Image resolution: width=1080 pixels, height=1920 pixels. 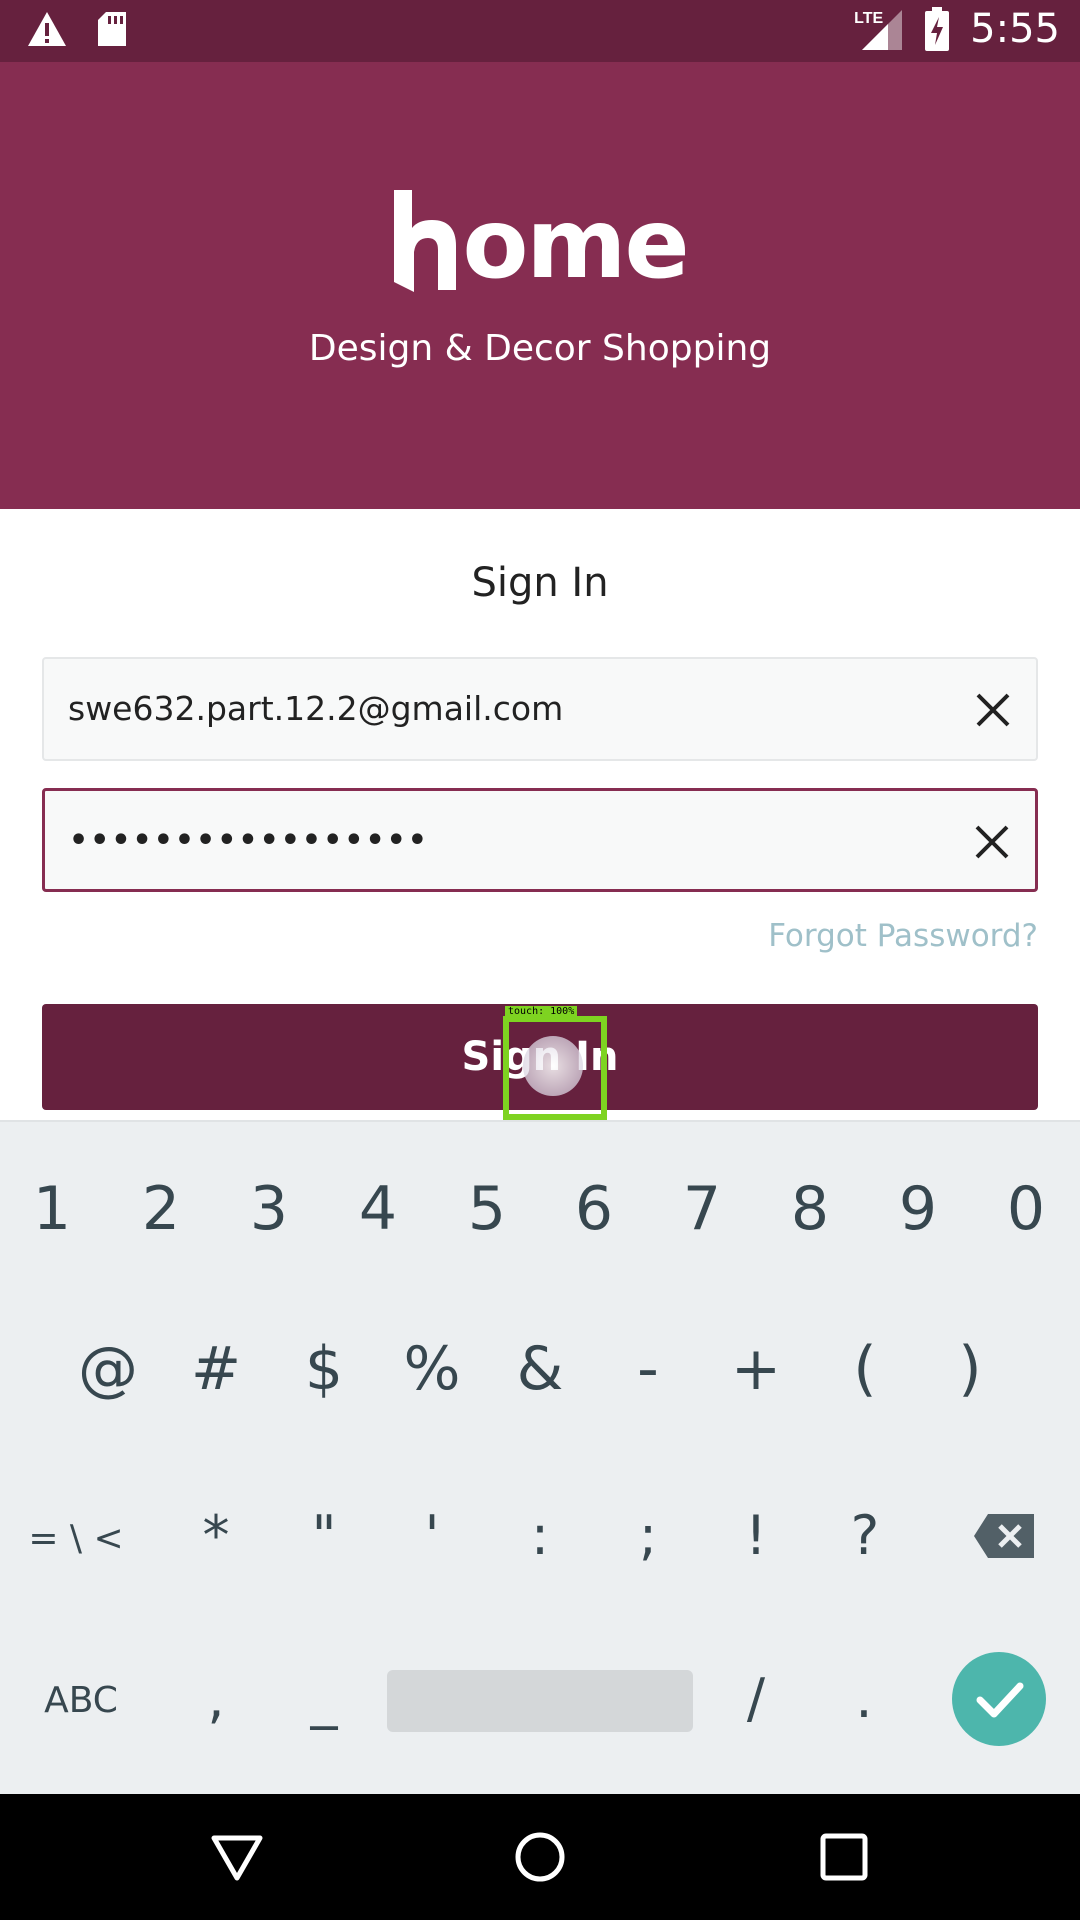 What do you see at coordinates (52, 1209) in the screenshot?
I see `key-1: 1` at bounding box center [52, 1209].